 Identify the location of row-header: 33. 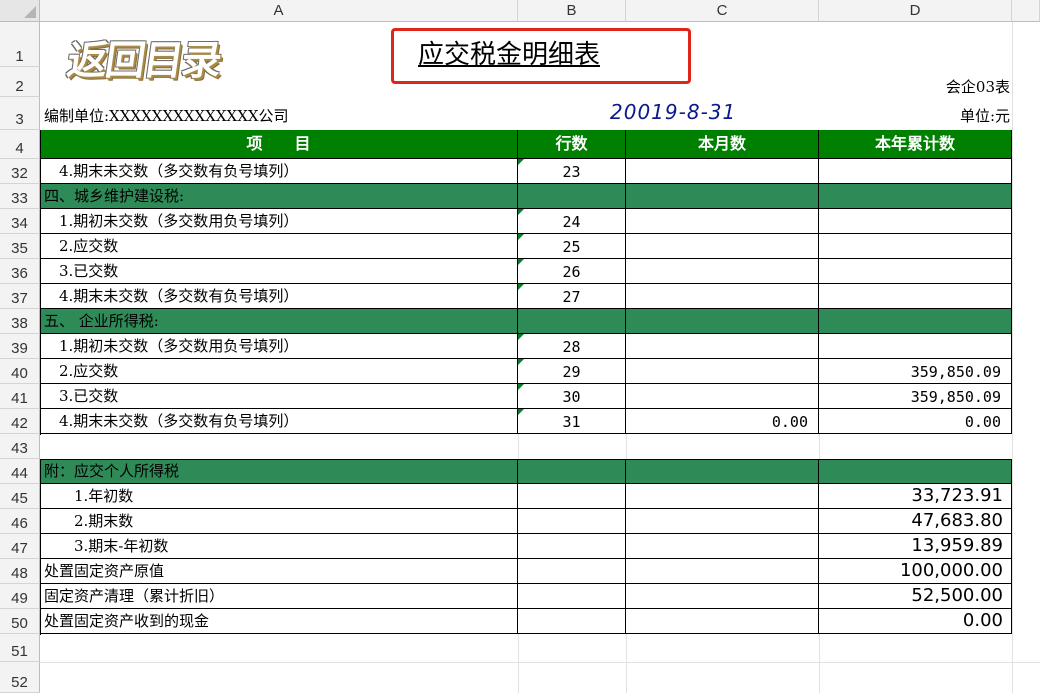
(20, 196).